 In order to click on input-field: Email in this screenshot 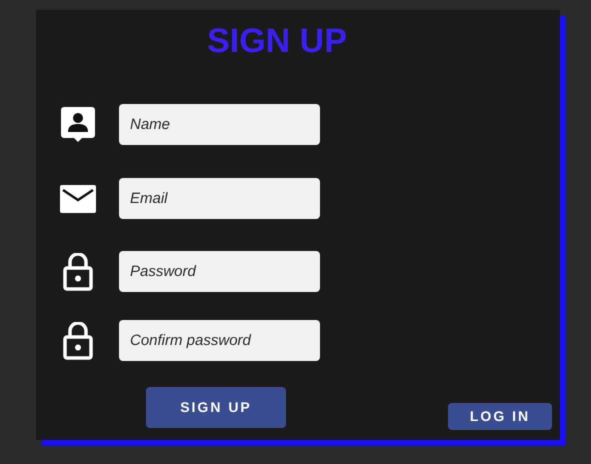, I will do `click(219, 198)`.